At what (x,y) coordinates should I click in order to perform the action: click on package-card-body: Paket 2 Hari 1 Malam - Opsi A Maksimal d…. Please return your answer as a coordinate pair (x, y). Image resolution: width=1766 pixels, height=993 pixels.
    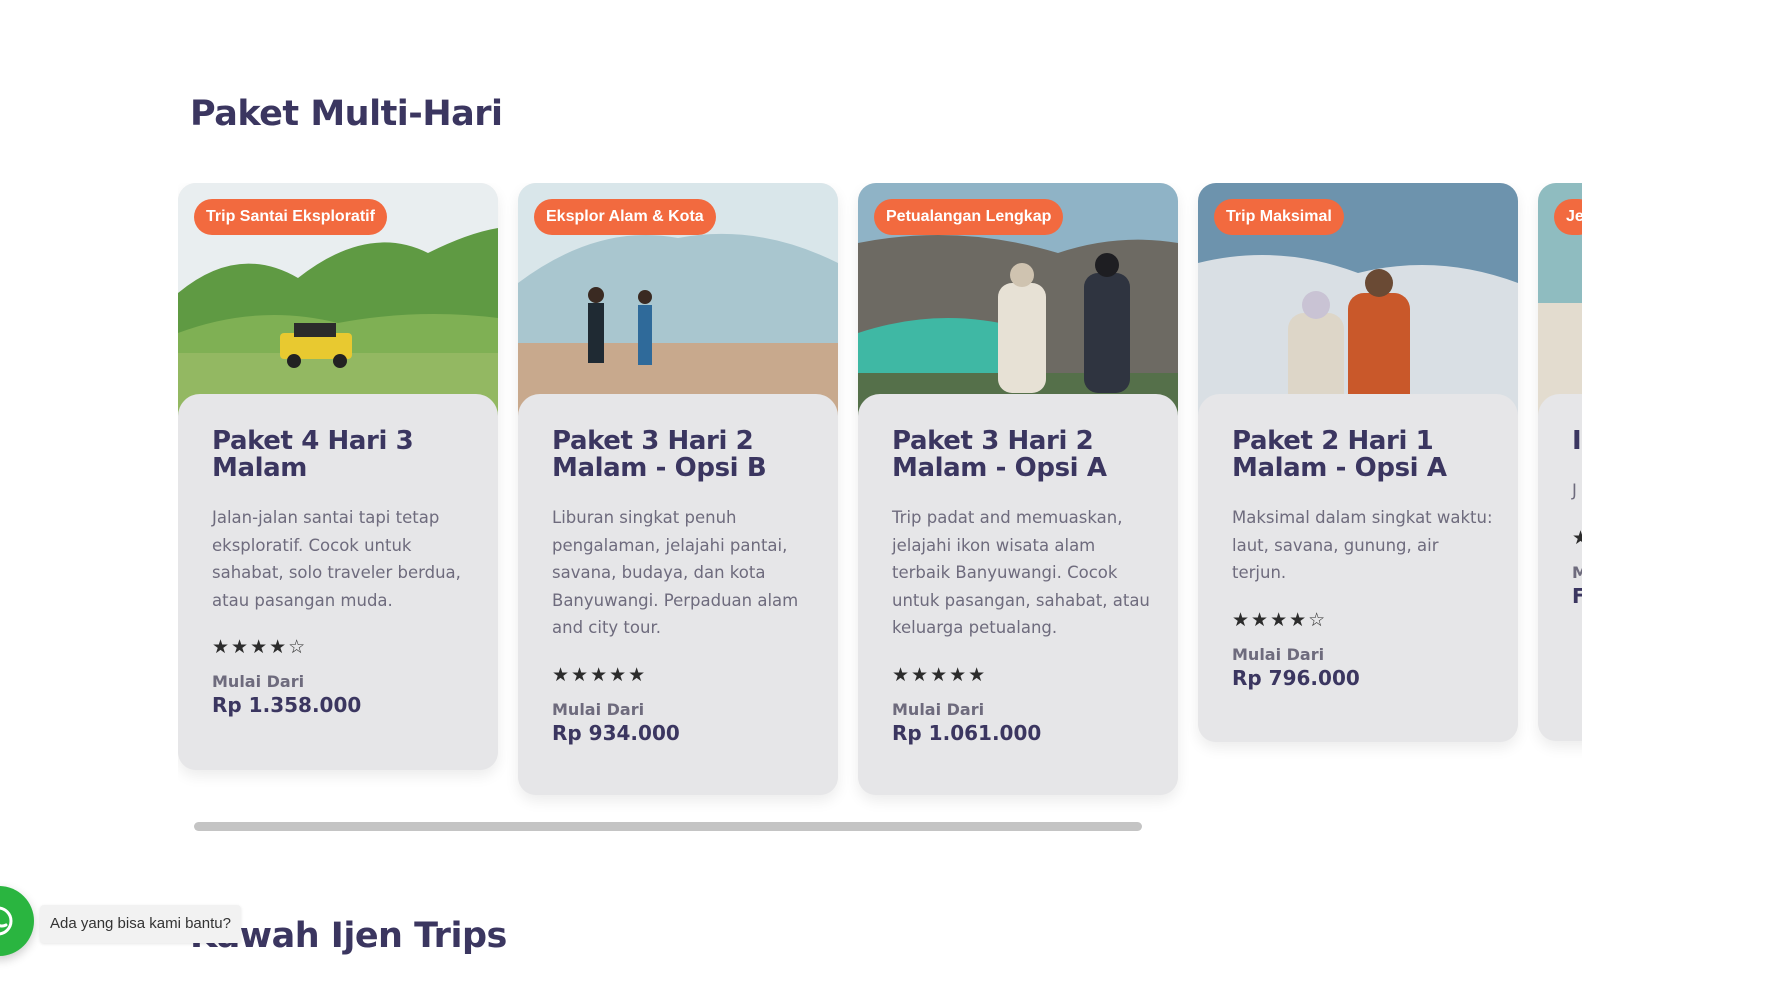
    Looking at the image, I should click on (1358, 568).